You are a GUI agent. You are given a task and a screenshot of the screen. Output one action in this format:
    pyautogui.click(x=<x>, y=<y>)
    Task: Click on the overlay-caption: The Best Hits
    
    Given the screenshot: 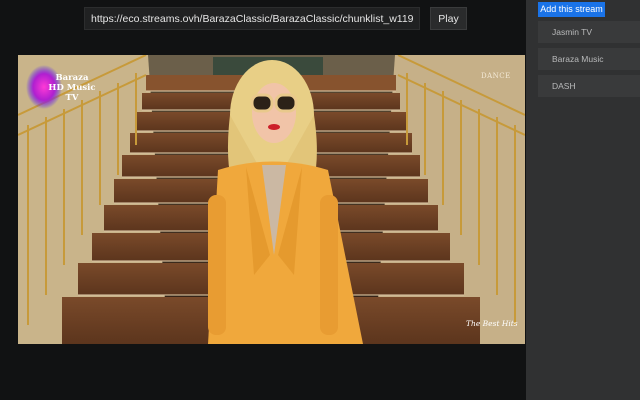 What is the action you would take?
    pyautogui.click(x=492, y=323)
    